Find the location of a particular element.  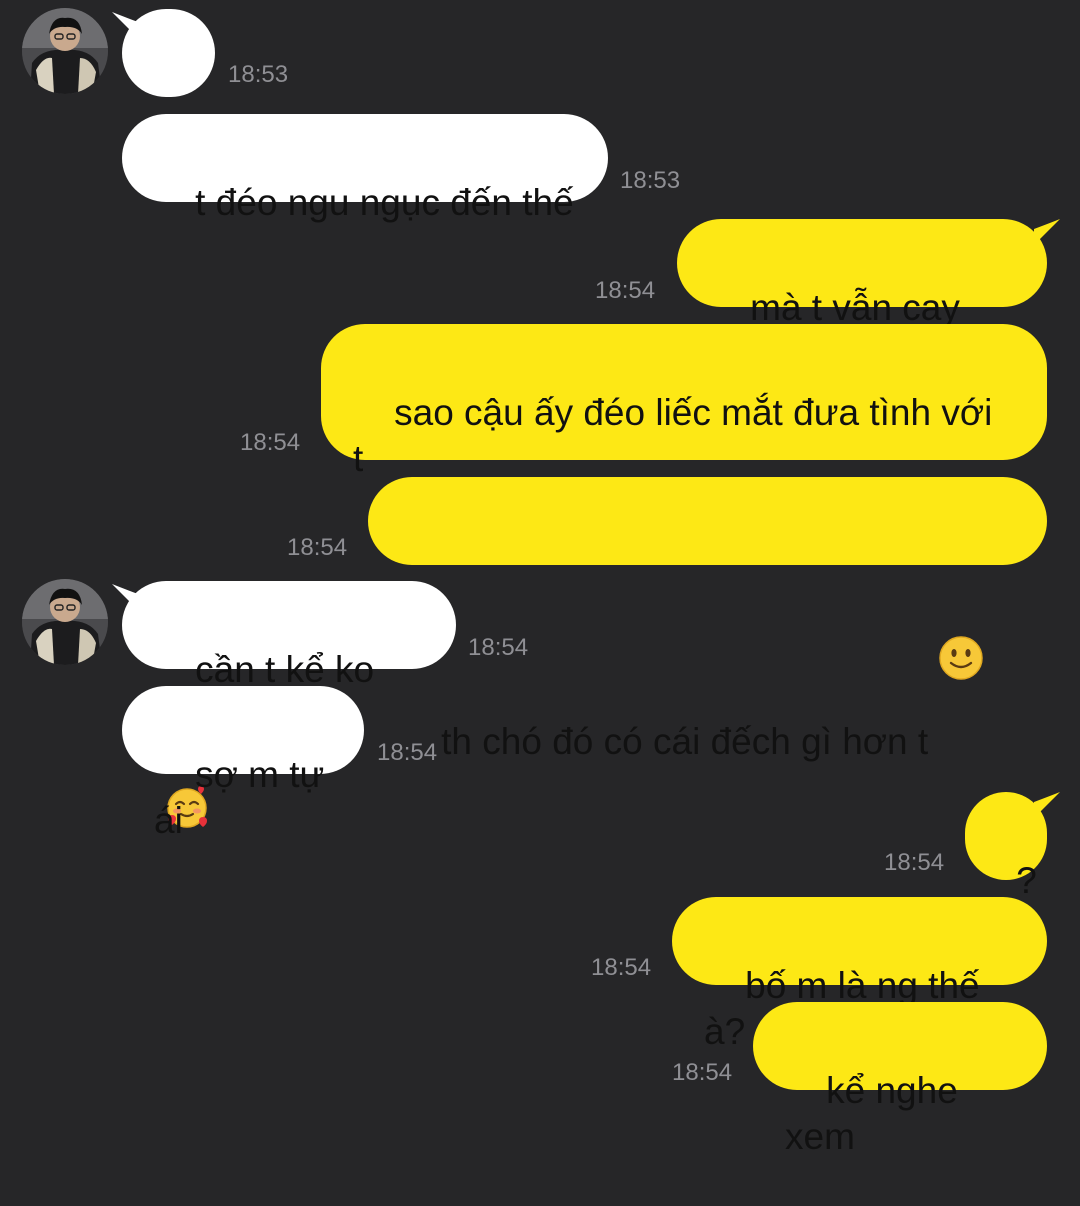

slightly-smiling-face-emoji is located at coordinates (961, 611).